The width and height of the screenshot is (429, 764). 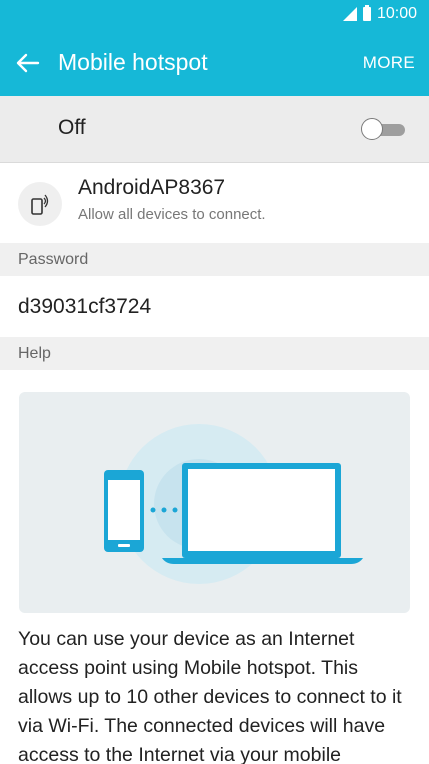 I want to click on phone-broadcast-icon, so click(x=40, y=204).